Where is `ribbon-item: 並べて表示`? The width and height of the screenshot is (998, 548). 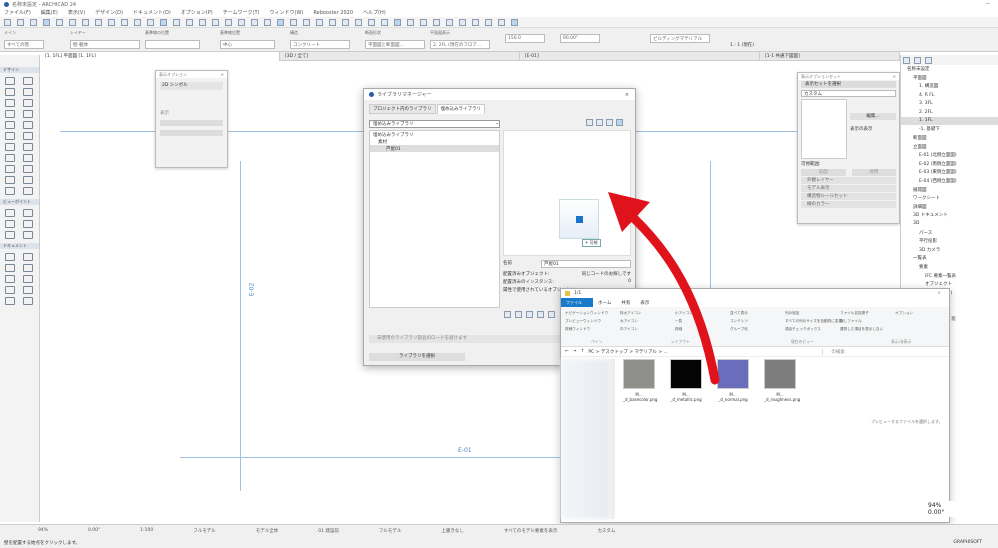 ribbon-item: 並べて表示 is located at coordinates (739, 313).